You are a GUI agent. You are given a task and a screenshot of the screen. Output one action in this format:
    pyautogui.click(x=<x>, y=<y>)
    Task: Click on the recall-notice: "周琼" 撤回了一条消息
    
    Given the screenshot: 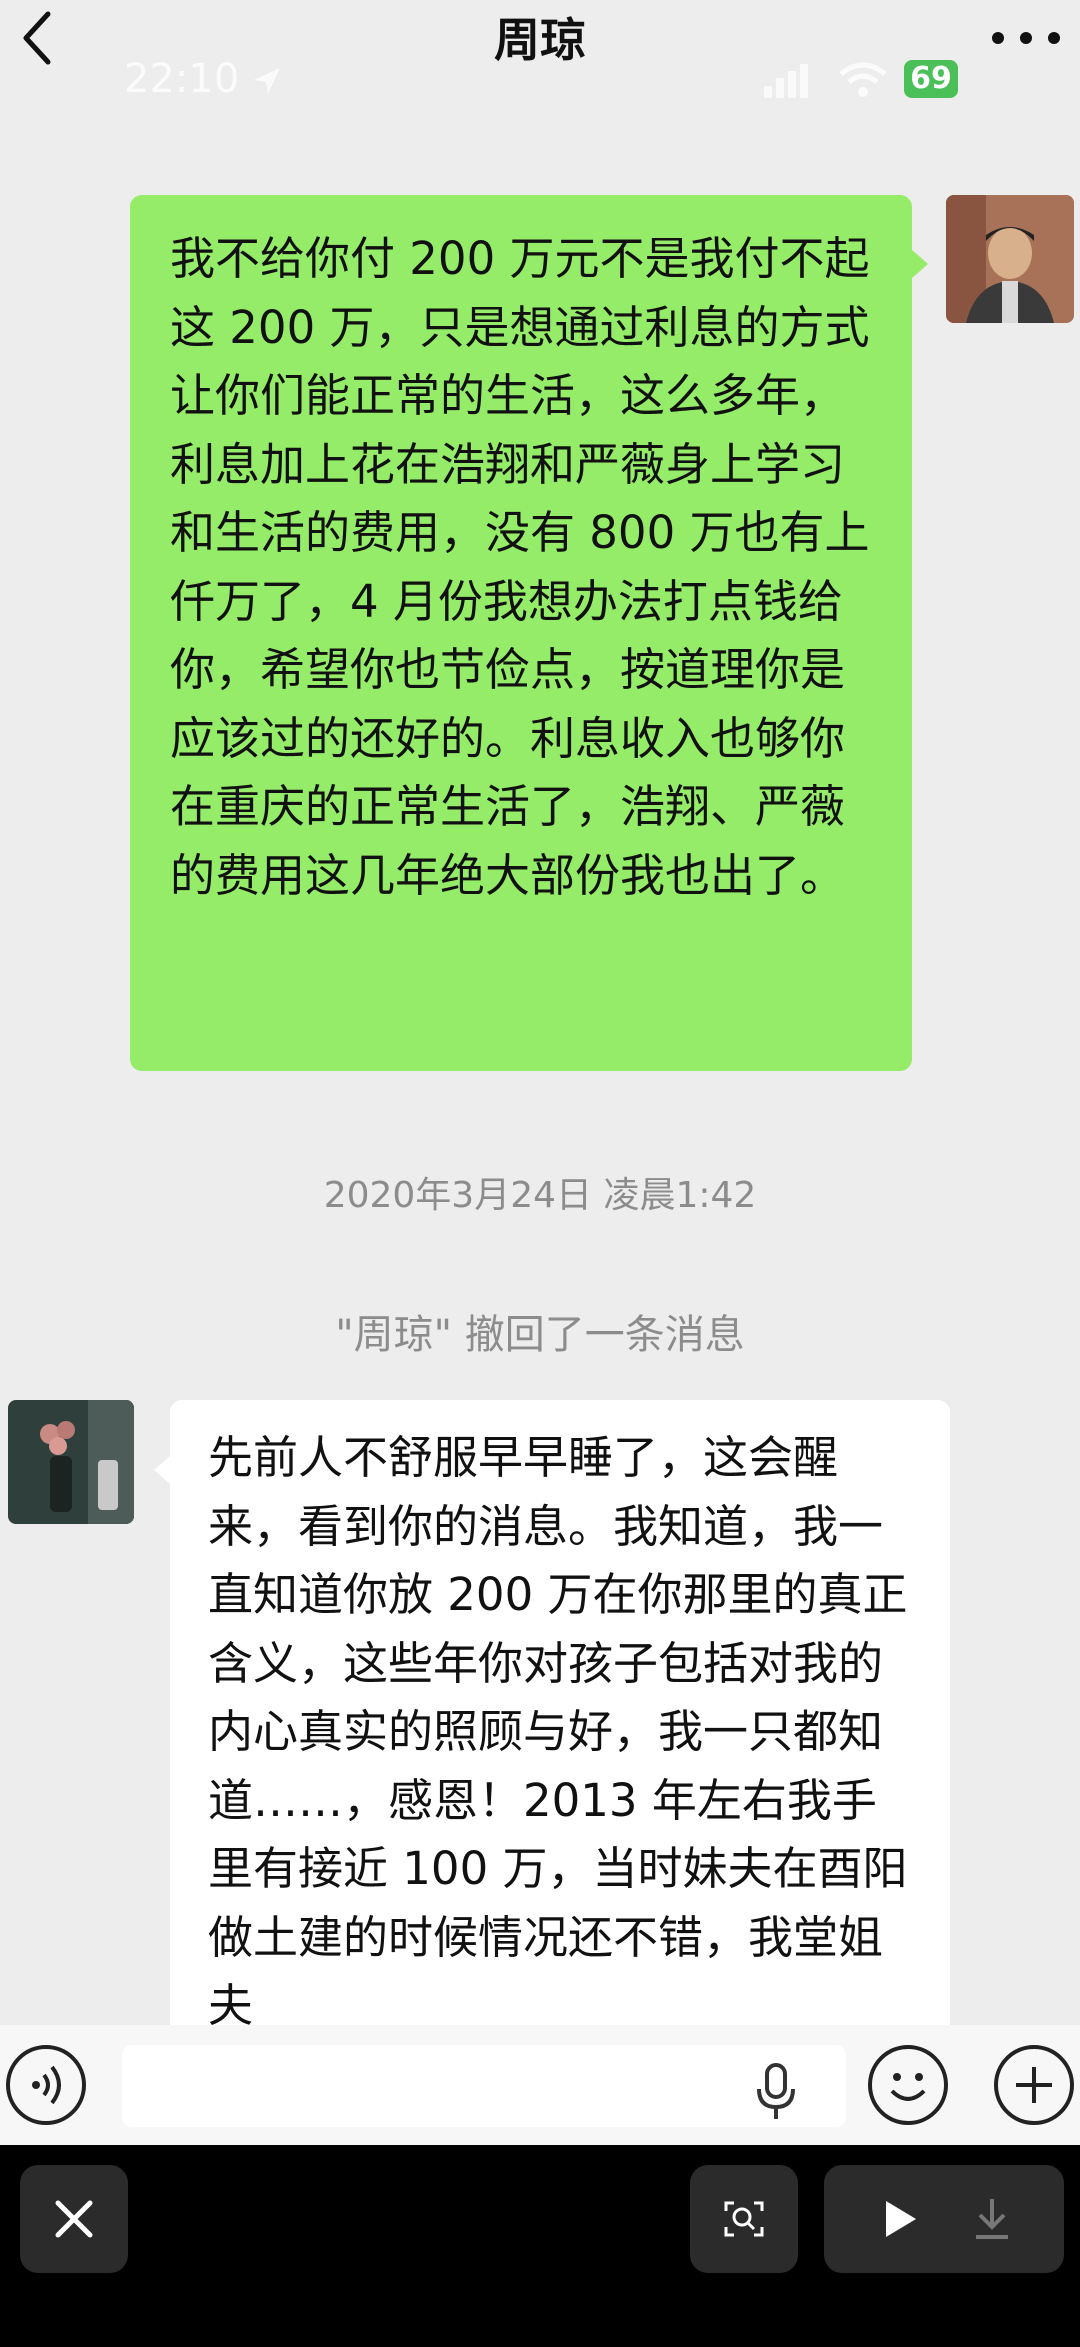 What is the action you would take?
    pyautogui.click(x=540, y=1335)
    